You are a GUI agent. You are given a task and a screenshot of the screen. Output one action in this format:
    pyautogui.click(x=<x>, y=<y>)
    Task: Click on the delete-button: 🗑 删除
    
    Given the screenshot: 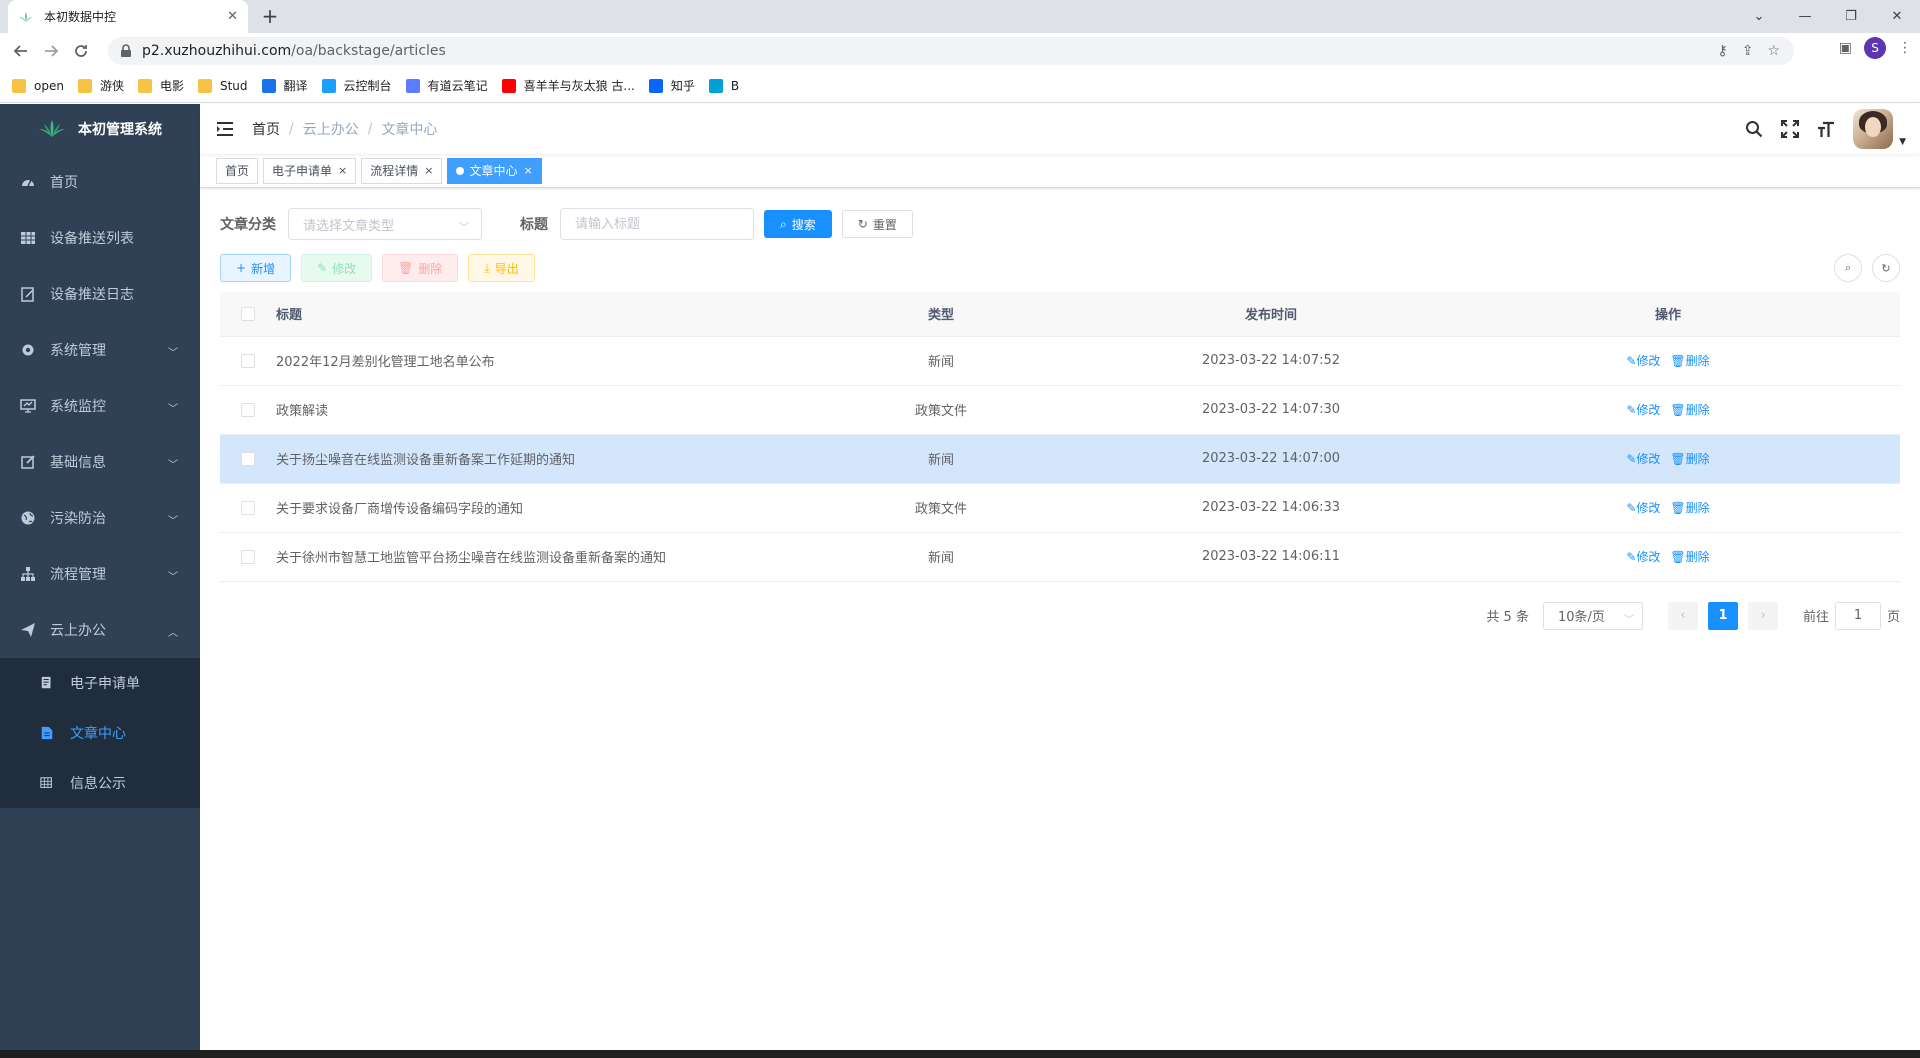 What is the action you would take?
    pyautogui.click(x=420, y=268)
    